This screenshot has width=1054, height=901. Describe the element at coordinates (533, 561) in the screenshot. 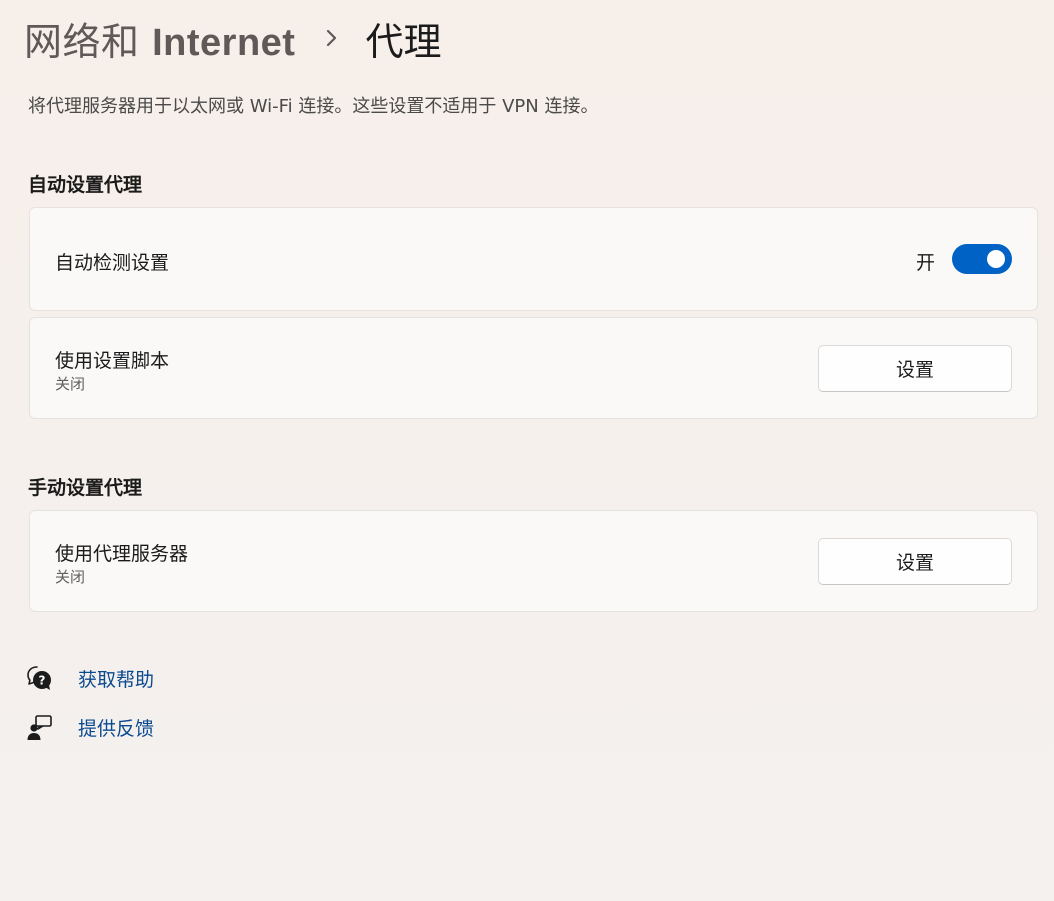

I see `proxy-server-card: 使用代理服务器 关闭 设置` at that location.